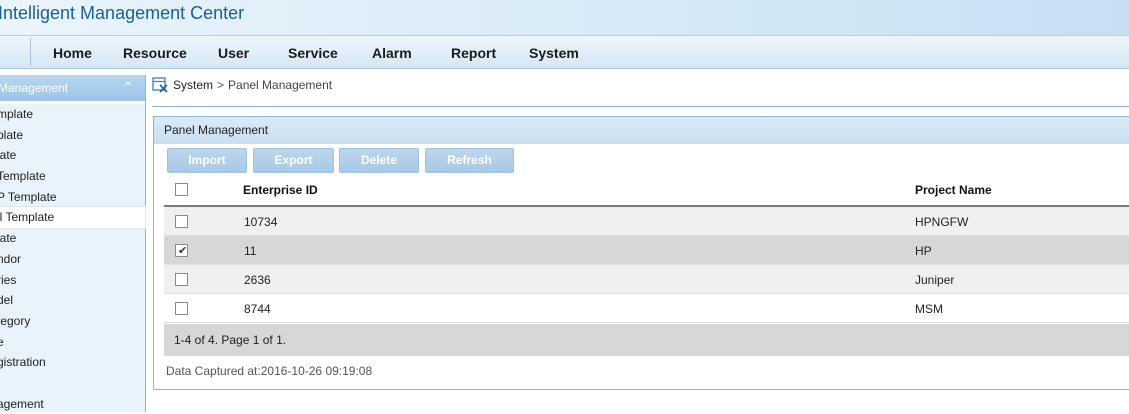 Image resolution: width=1129 pixels, height=414 pixels. I want to click on enterprise-id-cell: 2636, so click(257, 280).